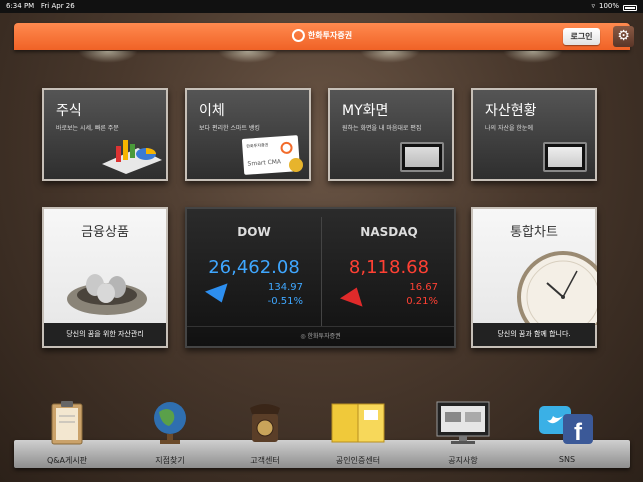  Describe the element at coordinates (534, 134) in the screenshot. I see `tile-assets: 자산현황 나의 자산을 한눈에` at that location.